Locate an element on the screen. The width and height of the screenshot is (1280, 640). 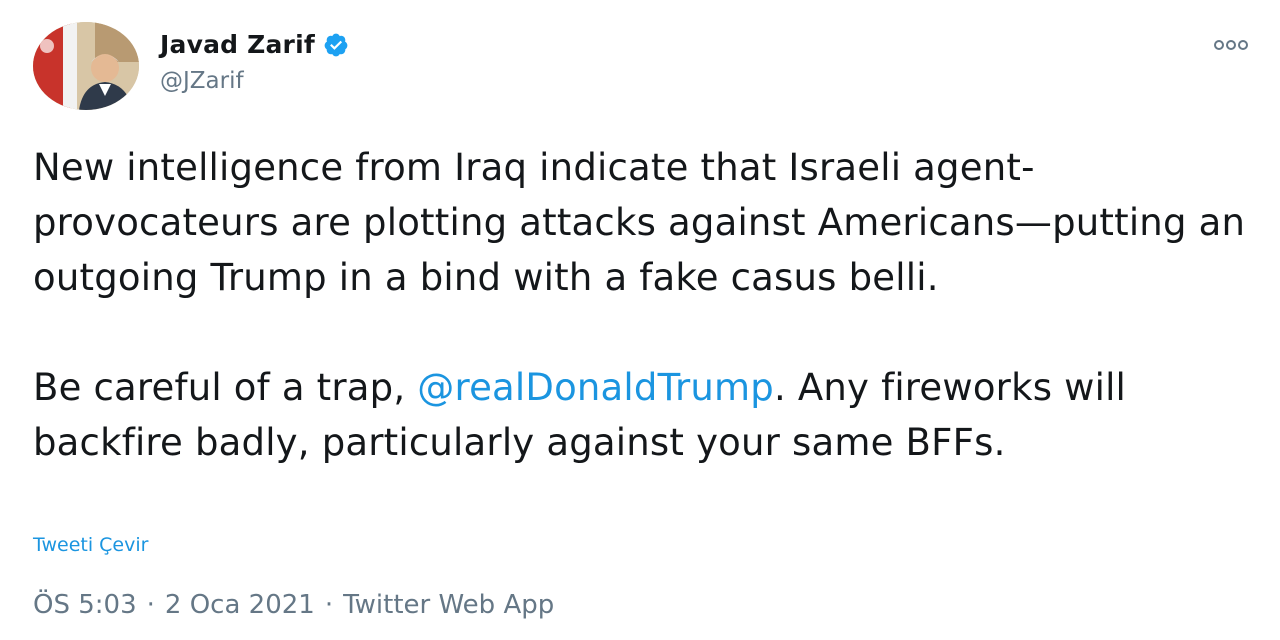
avatar is located at coordinates (86, 66).